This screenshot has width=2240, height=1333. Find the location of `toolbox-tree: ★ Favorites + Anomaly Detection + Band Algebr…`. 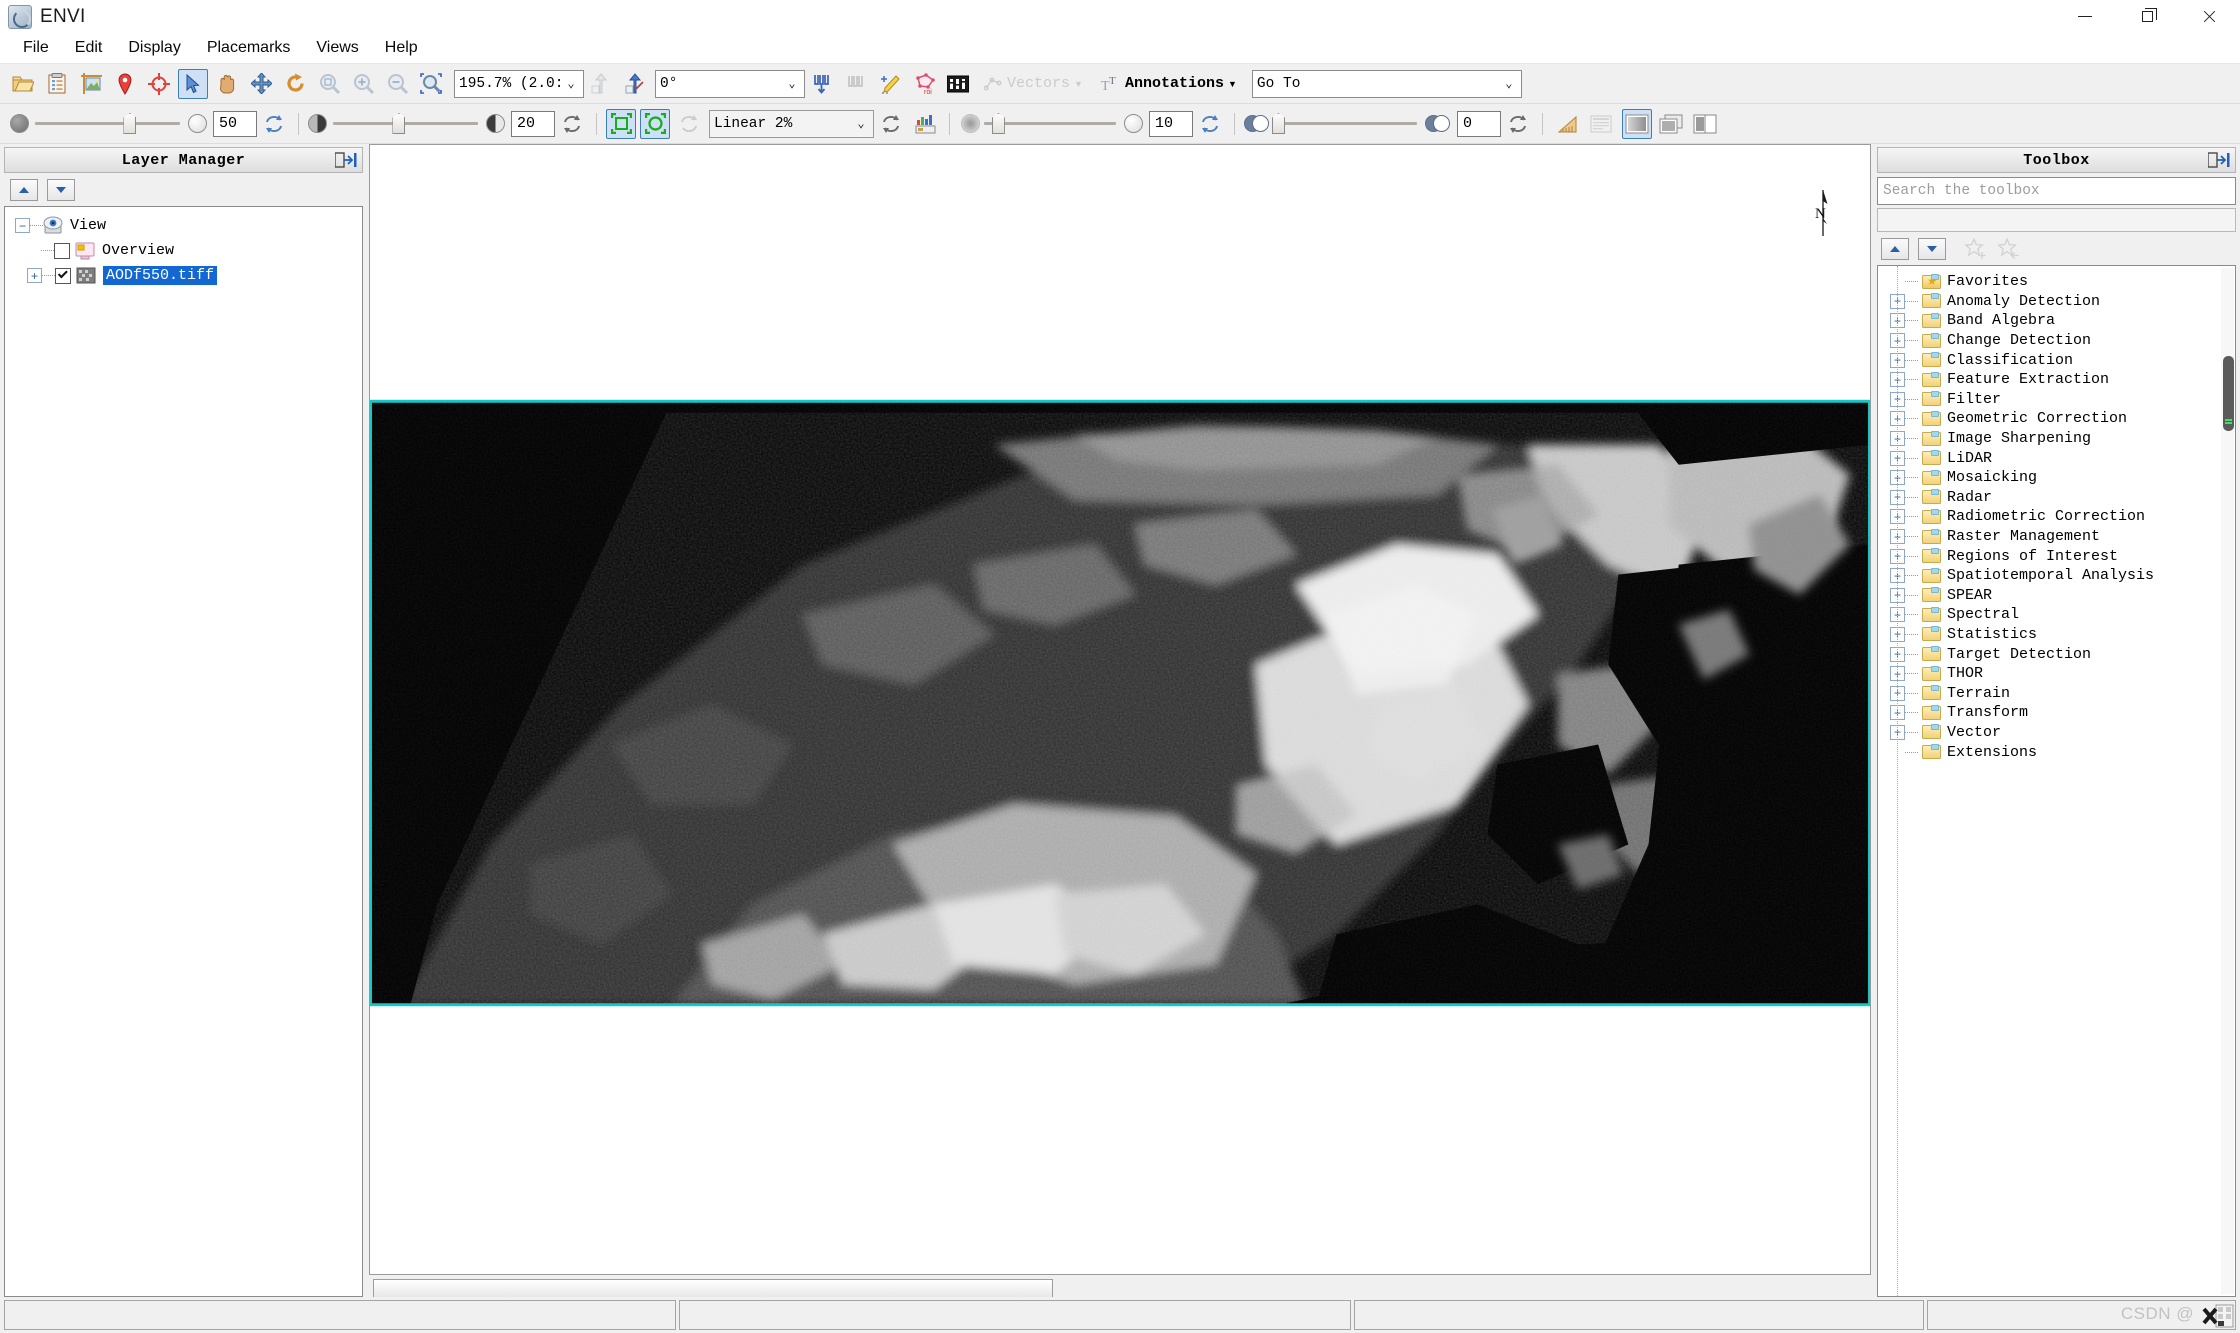

toolbox-tree: ★ Favorites + Anomaly Detection + Band Algebr… is located at coordinates (2056, 781).